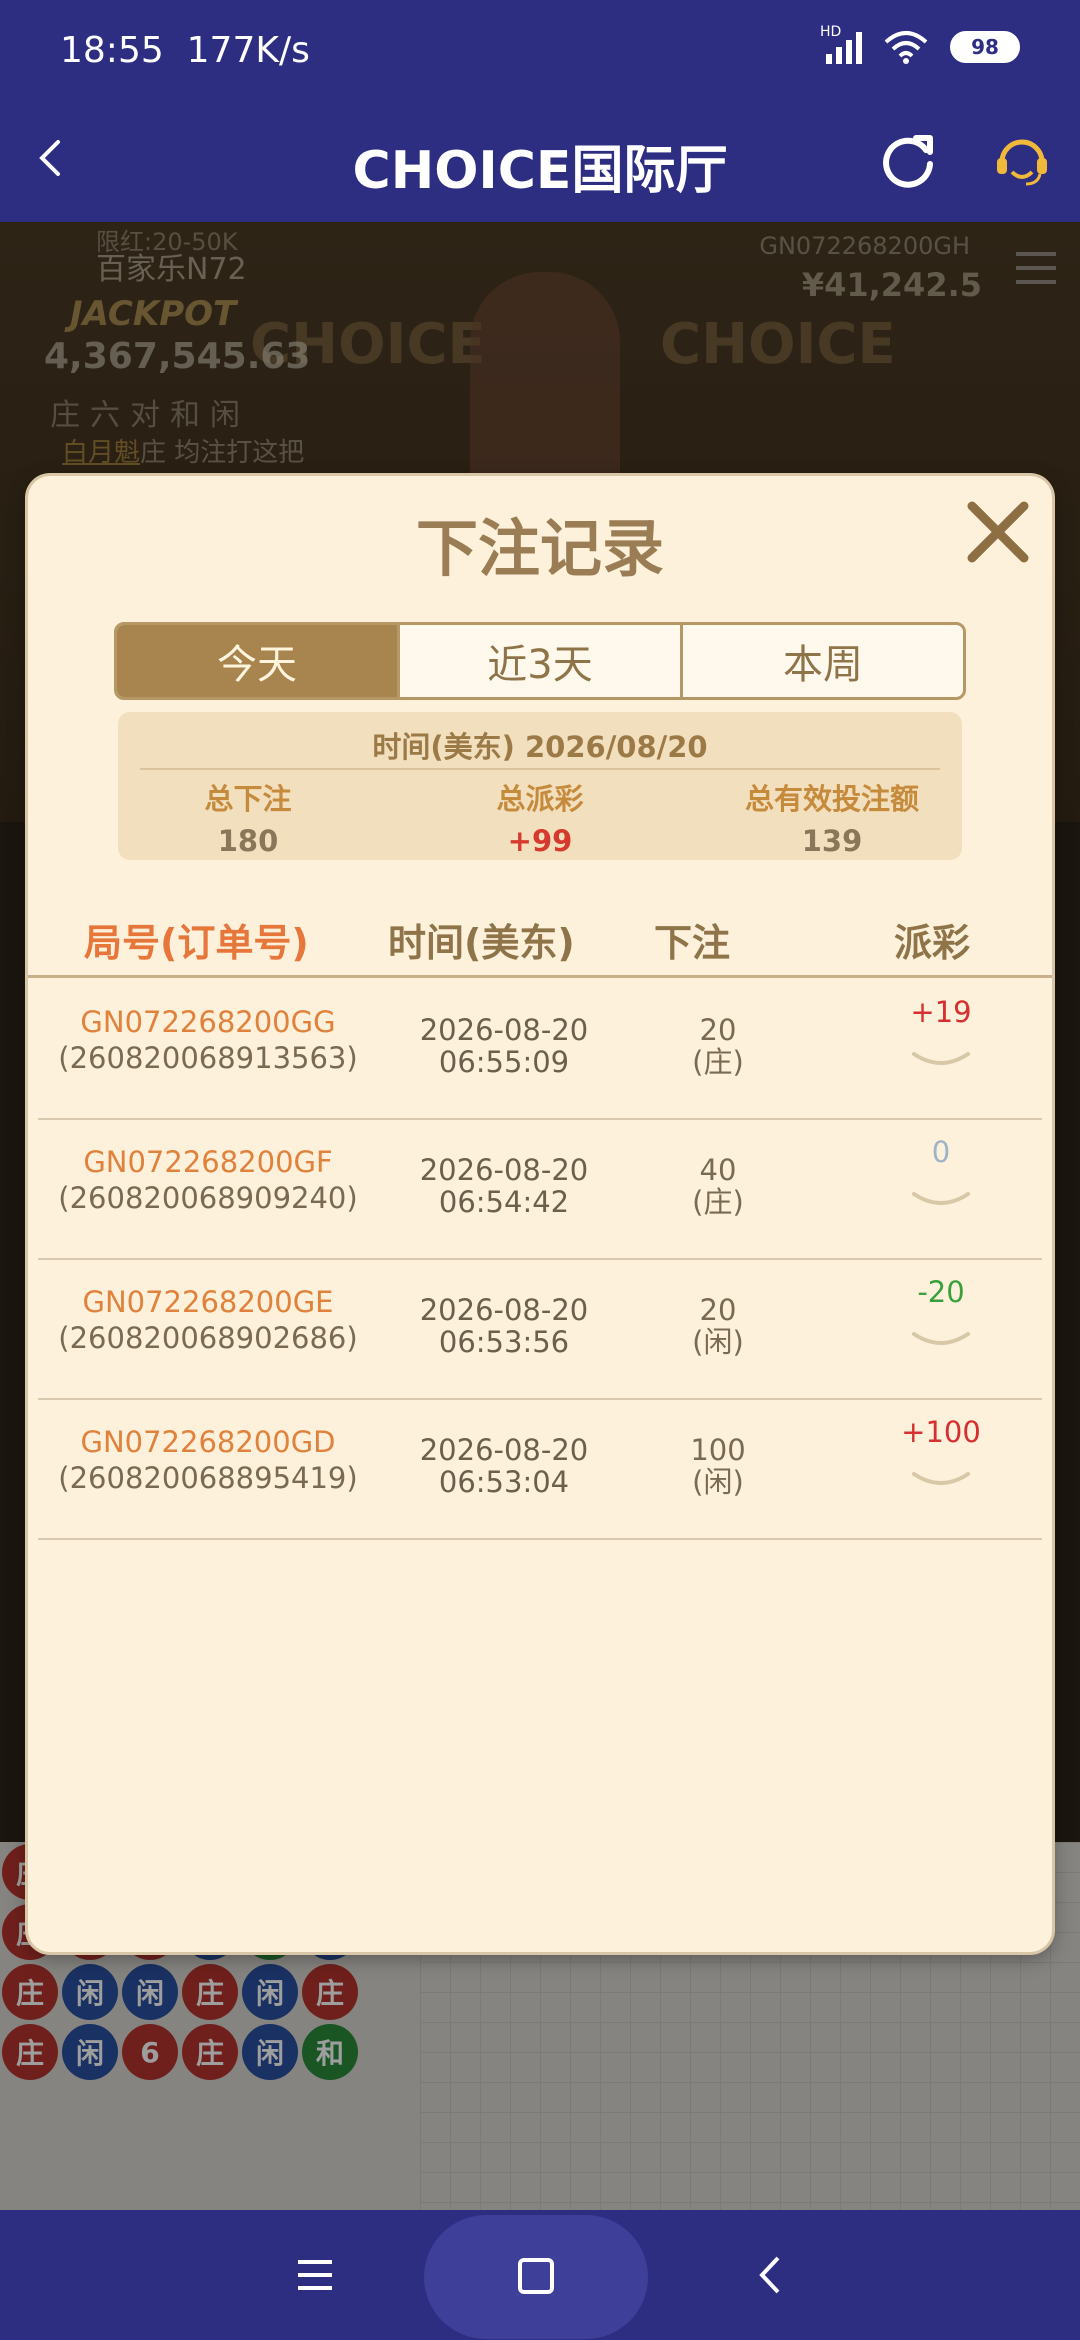 The image size is (1080, 2340). I want to click on app-header: CHOICE国际厅, so click(540, 161).